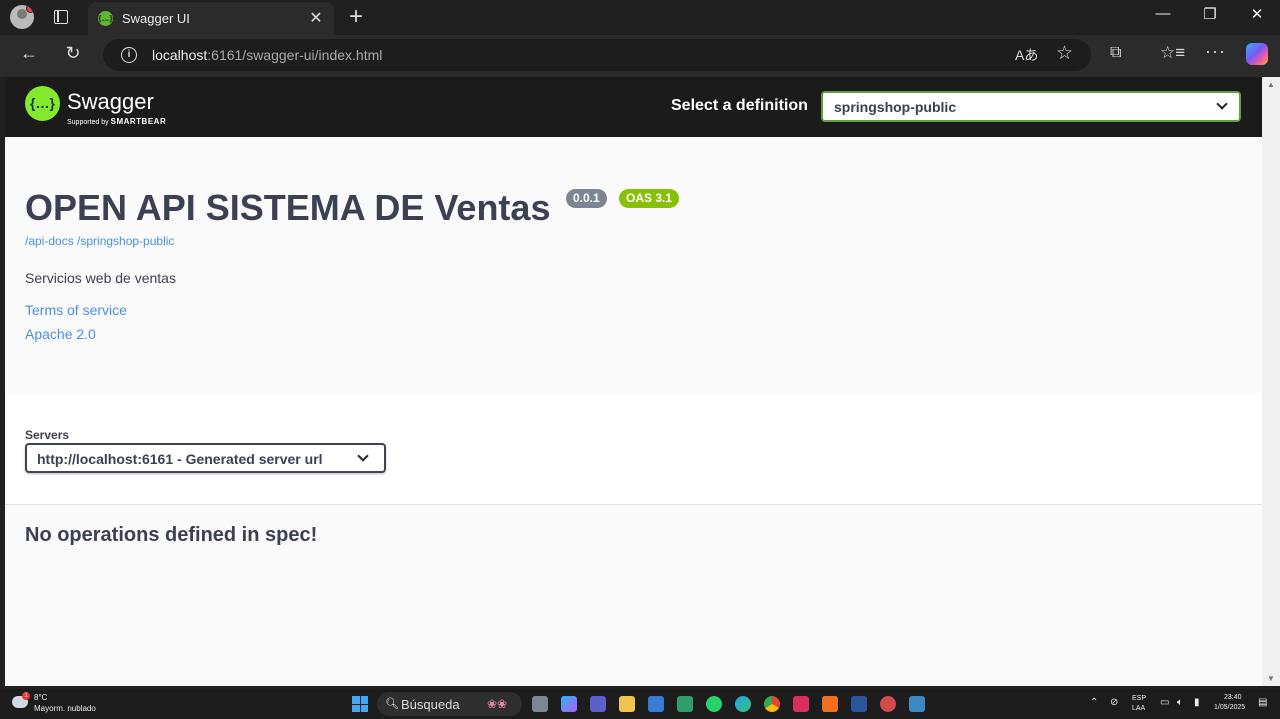  What do you see at coordinates (1271, 381) in the screenshot?
I see `page-scrollbar: ▲ ▼` at bounding box center [1271, 381].